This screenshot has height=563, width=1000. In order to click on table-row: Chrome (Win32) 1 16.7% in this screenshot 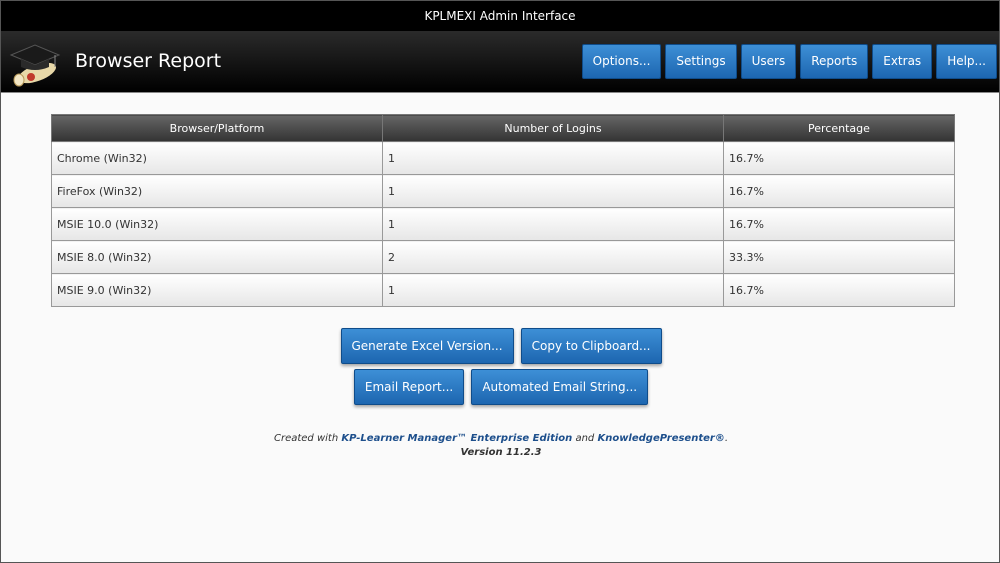, I will do `click(503, 158)`.